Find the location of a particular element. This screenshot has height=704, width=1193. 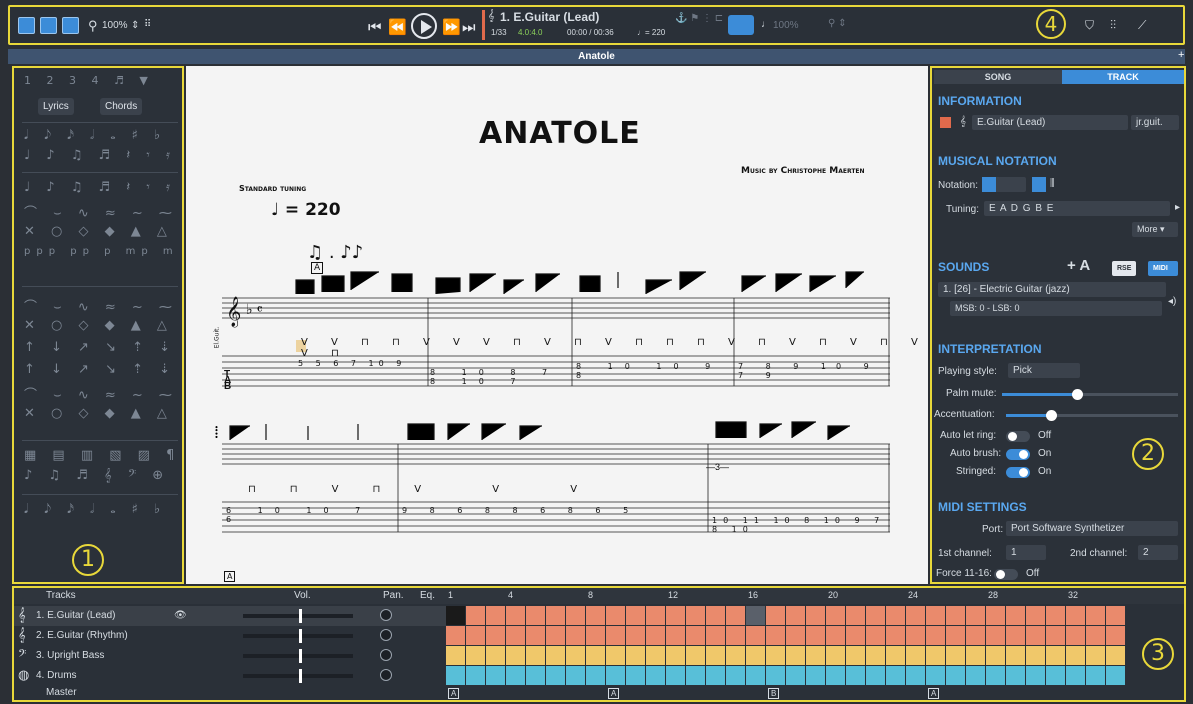

more-button: More ▾ is located at coordinates (1155, 229).